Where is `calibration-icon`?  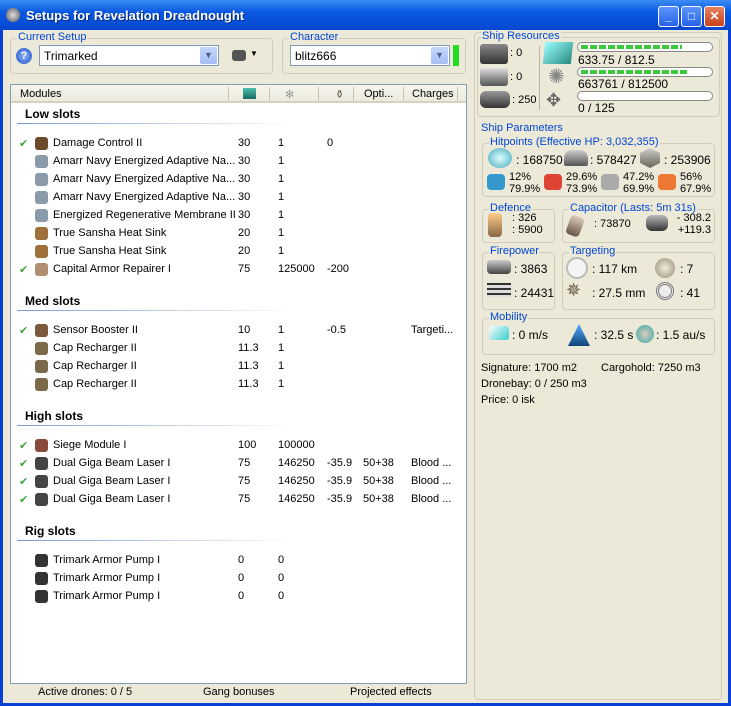 calibration-icon is located at coordinates (495, 99).